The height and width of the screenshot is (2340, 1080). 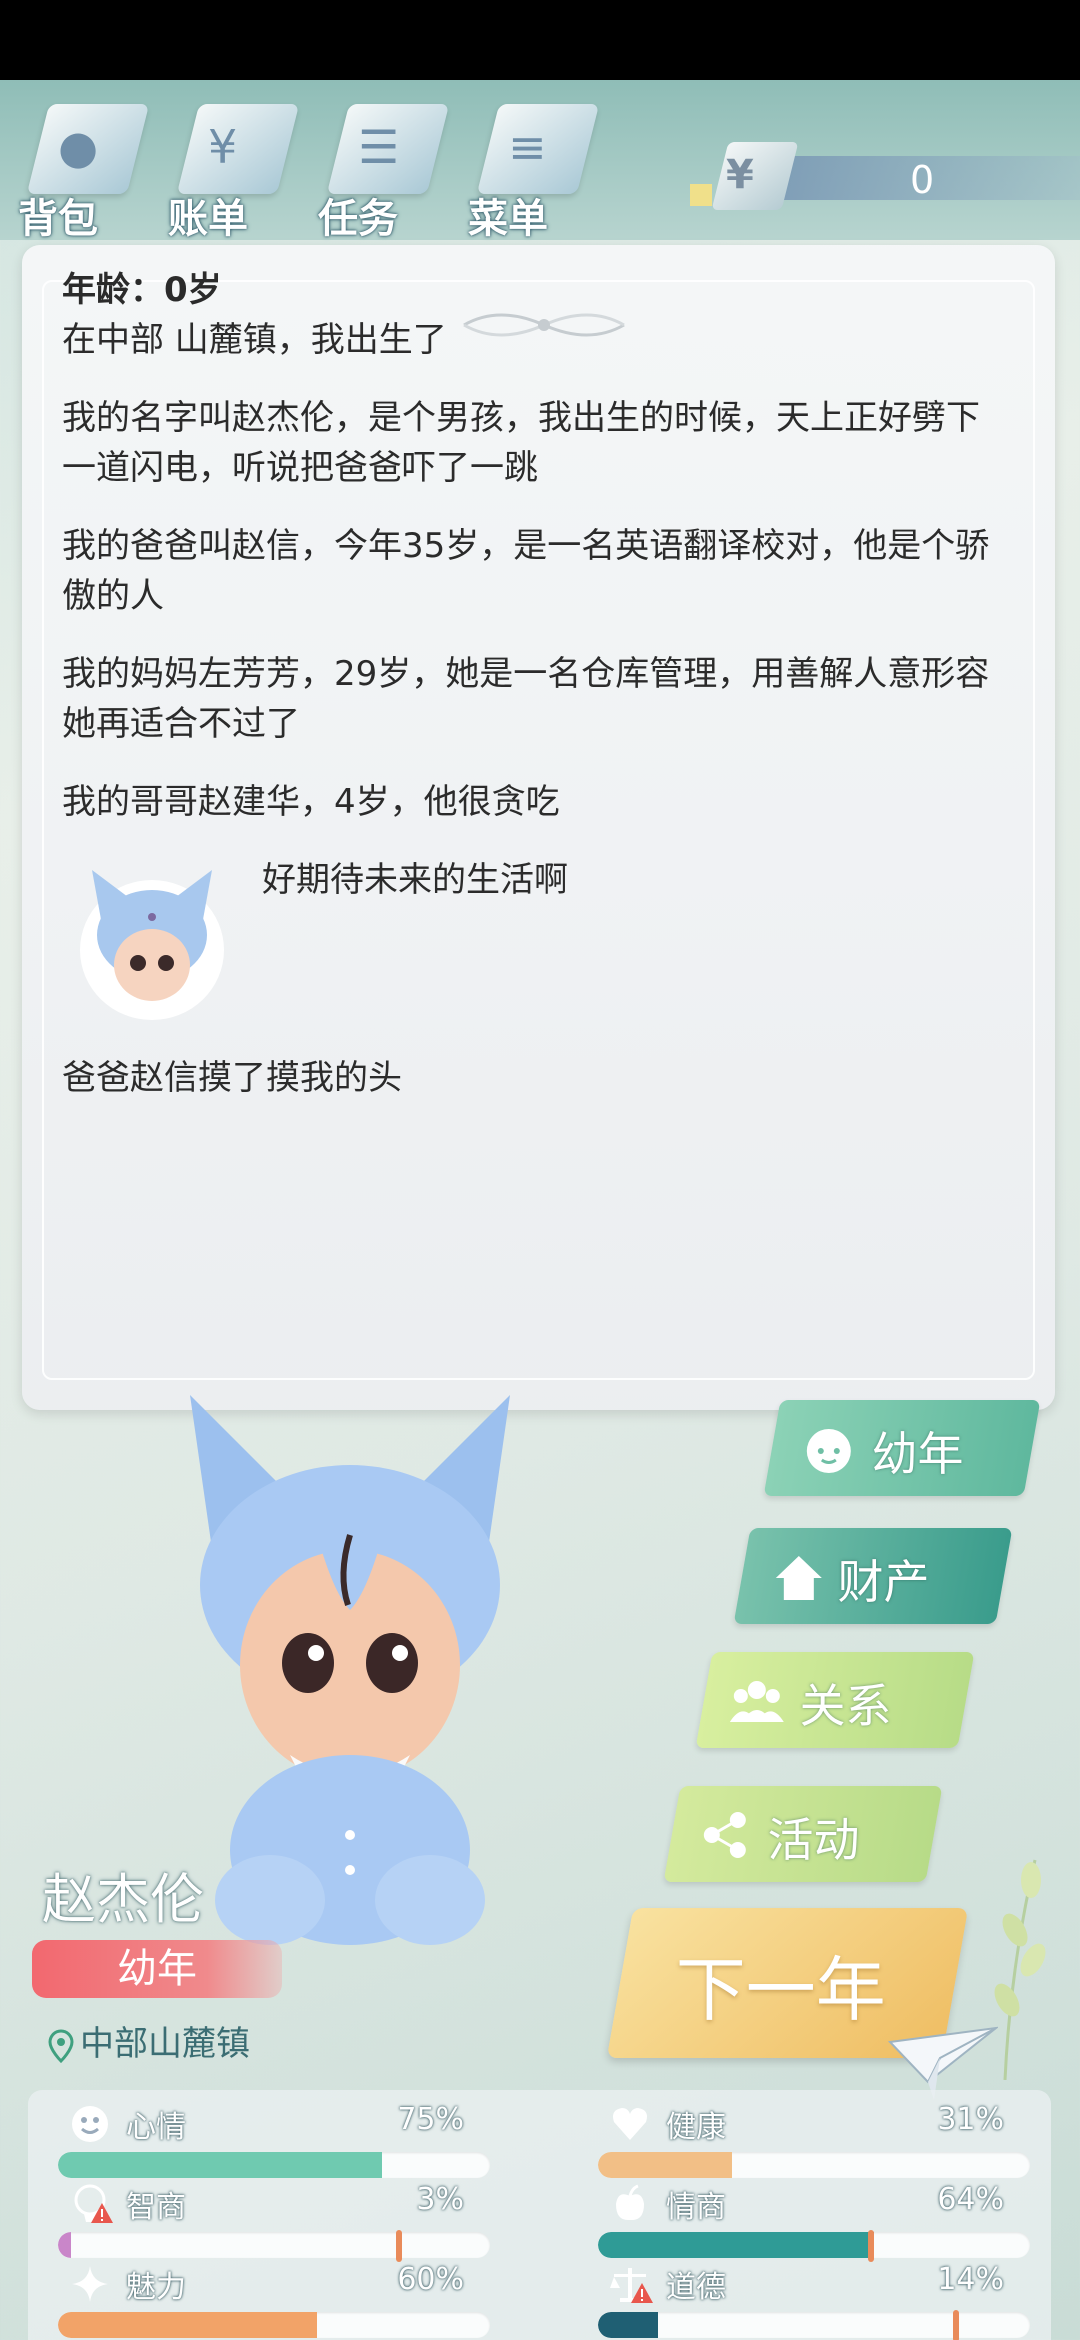 What do you see at coordinates (311, 802) in the screenshot?
I see `story-paragraph: 我的哥哥赵建华，4岁，他很贪吃` at bounding box center [311, 802].